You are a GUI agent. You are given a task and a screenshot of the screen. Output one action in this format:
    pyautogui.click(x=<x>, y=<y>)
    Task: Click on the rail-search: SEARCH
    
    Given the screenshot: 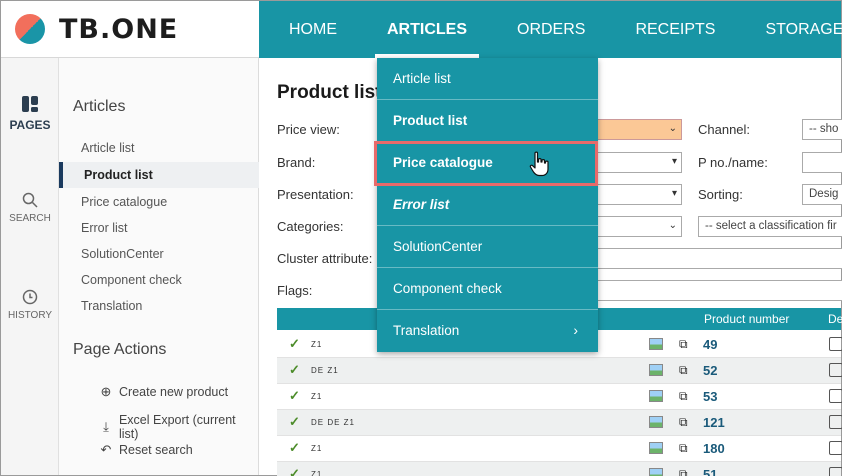 What is the action you would take?
    pyautogui.click(x=30, y=208)
    